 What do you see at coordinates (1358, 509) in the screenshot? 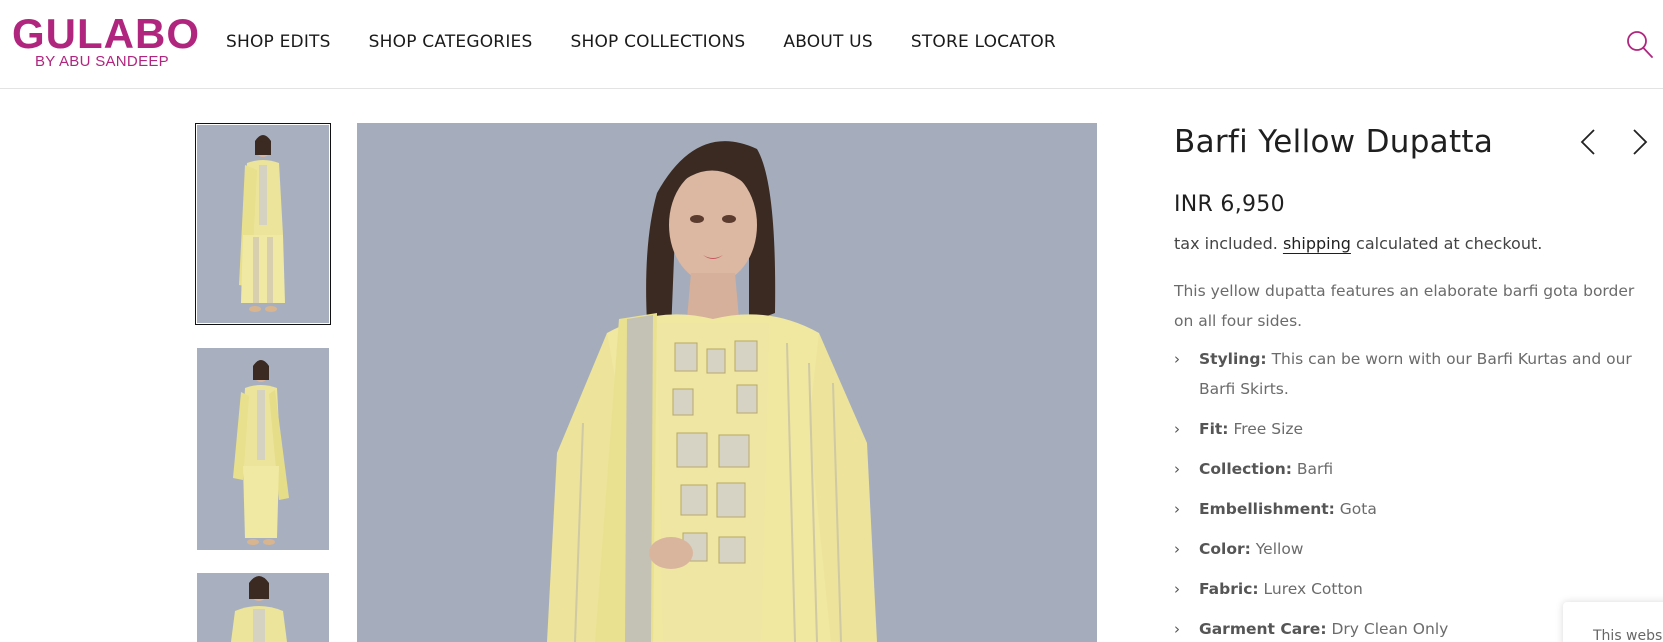
I see `spec-value: Gota` at bounding box center [1358, 509].